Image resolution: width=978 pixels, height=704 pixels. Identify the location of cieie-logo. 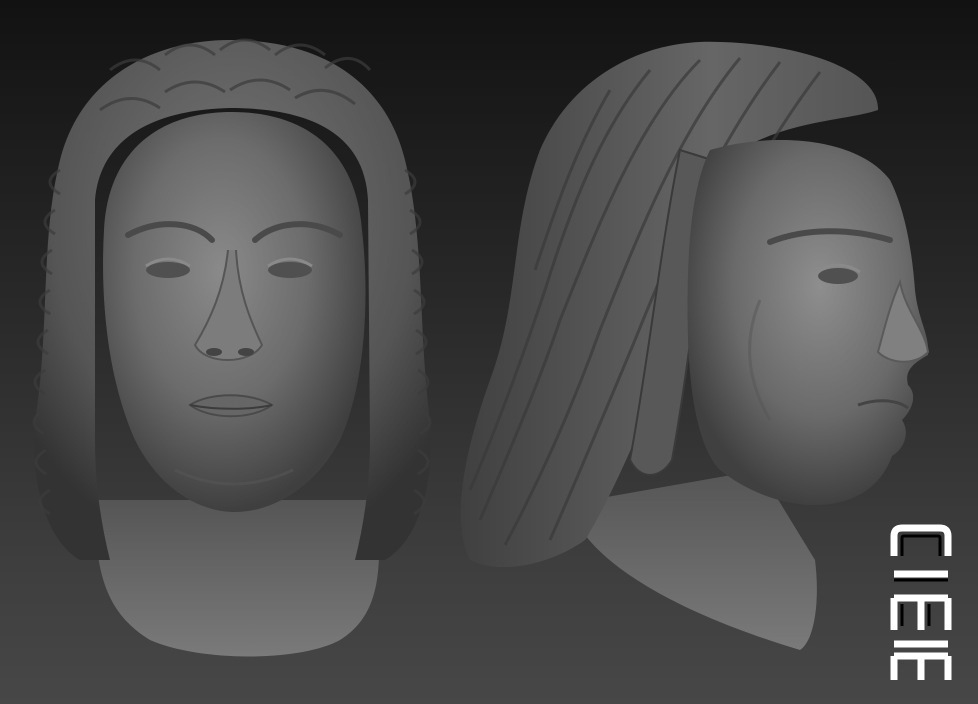
(921, 602).